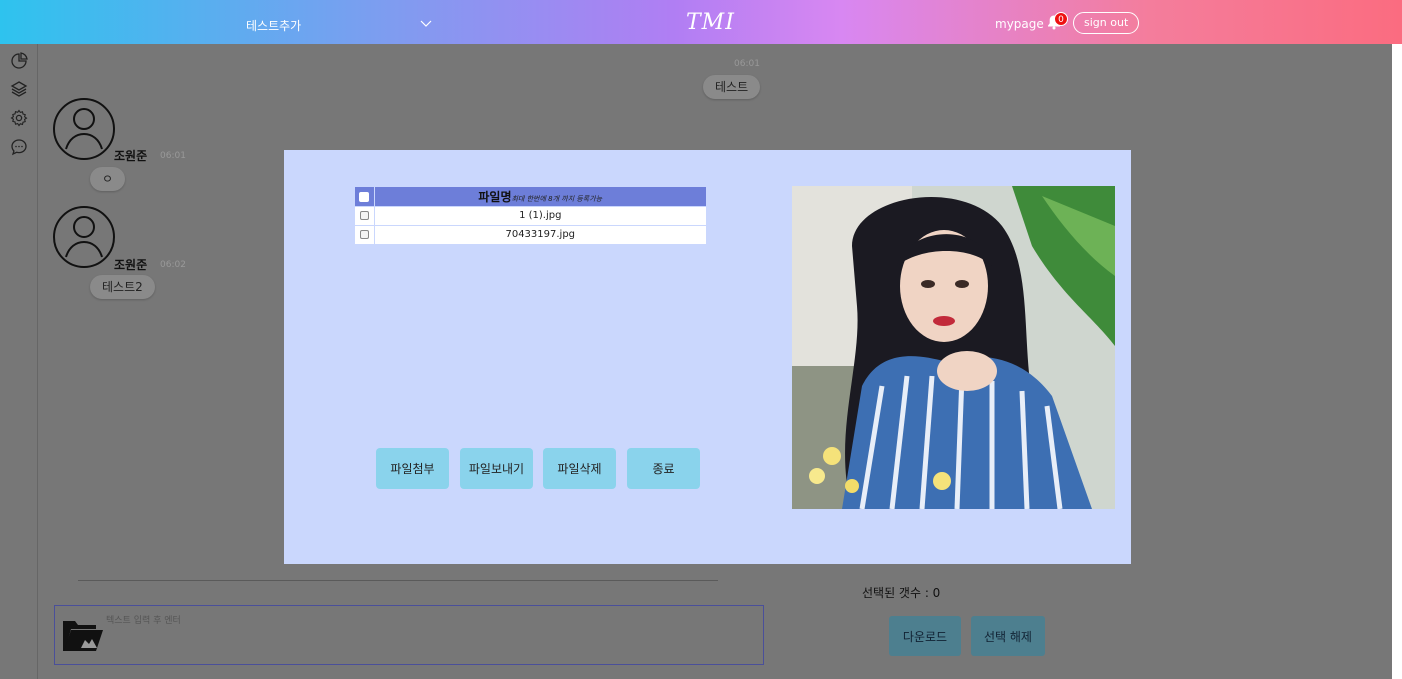 Image resolution: width=1402 pixels, height=679 pixels. Describe the element at coordinates (365, 196) in the screenshot. I see `select-all-checkbox` at that location.